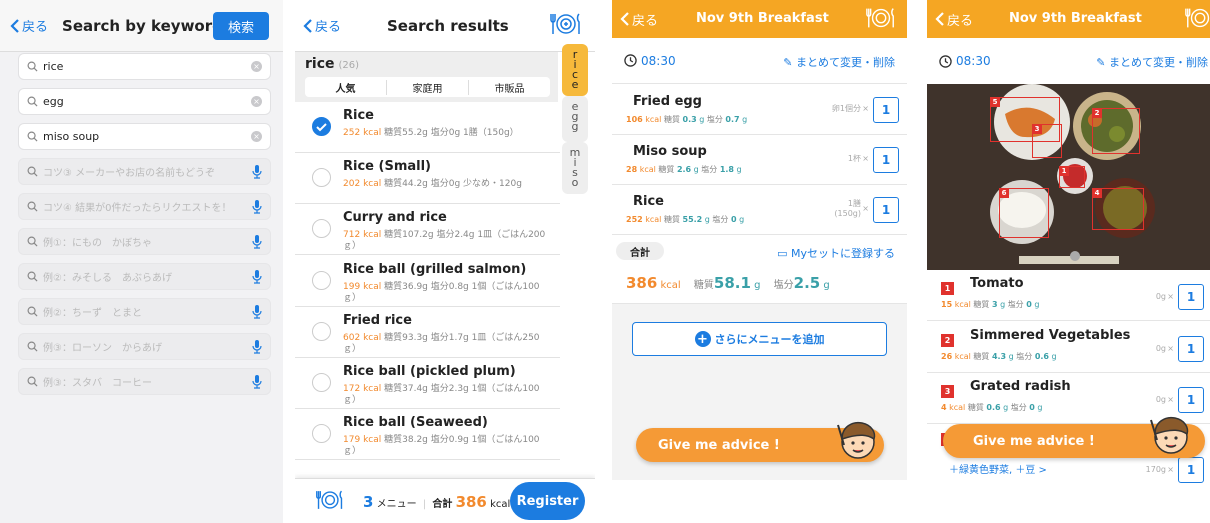  Describe the element at coordinates (719, 445) in the screenshot. I see `advice-label: Give me advice !` at that location.